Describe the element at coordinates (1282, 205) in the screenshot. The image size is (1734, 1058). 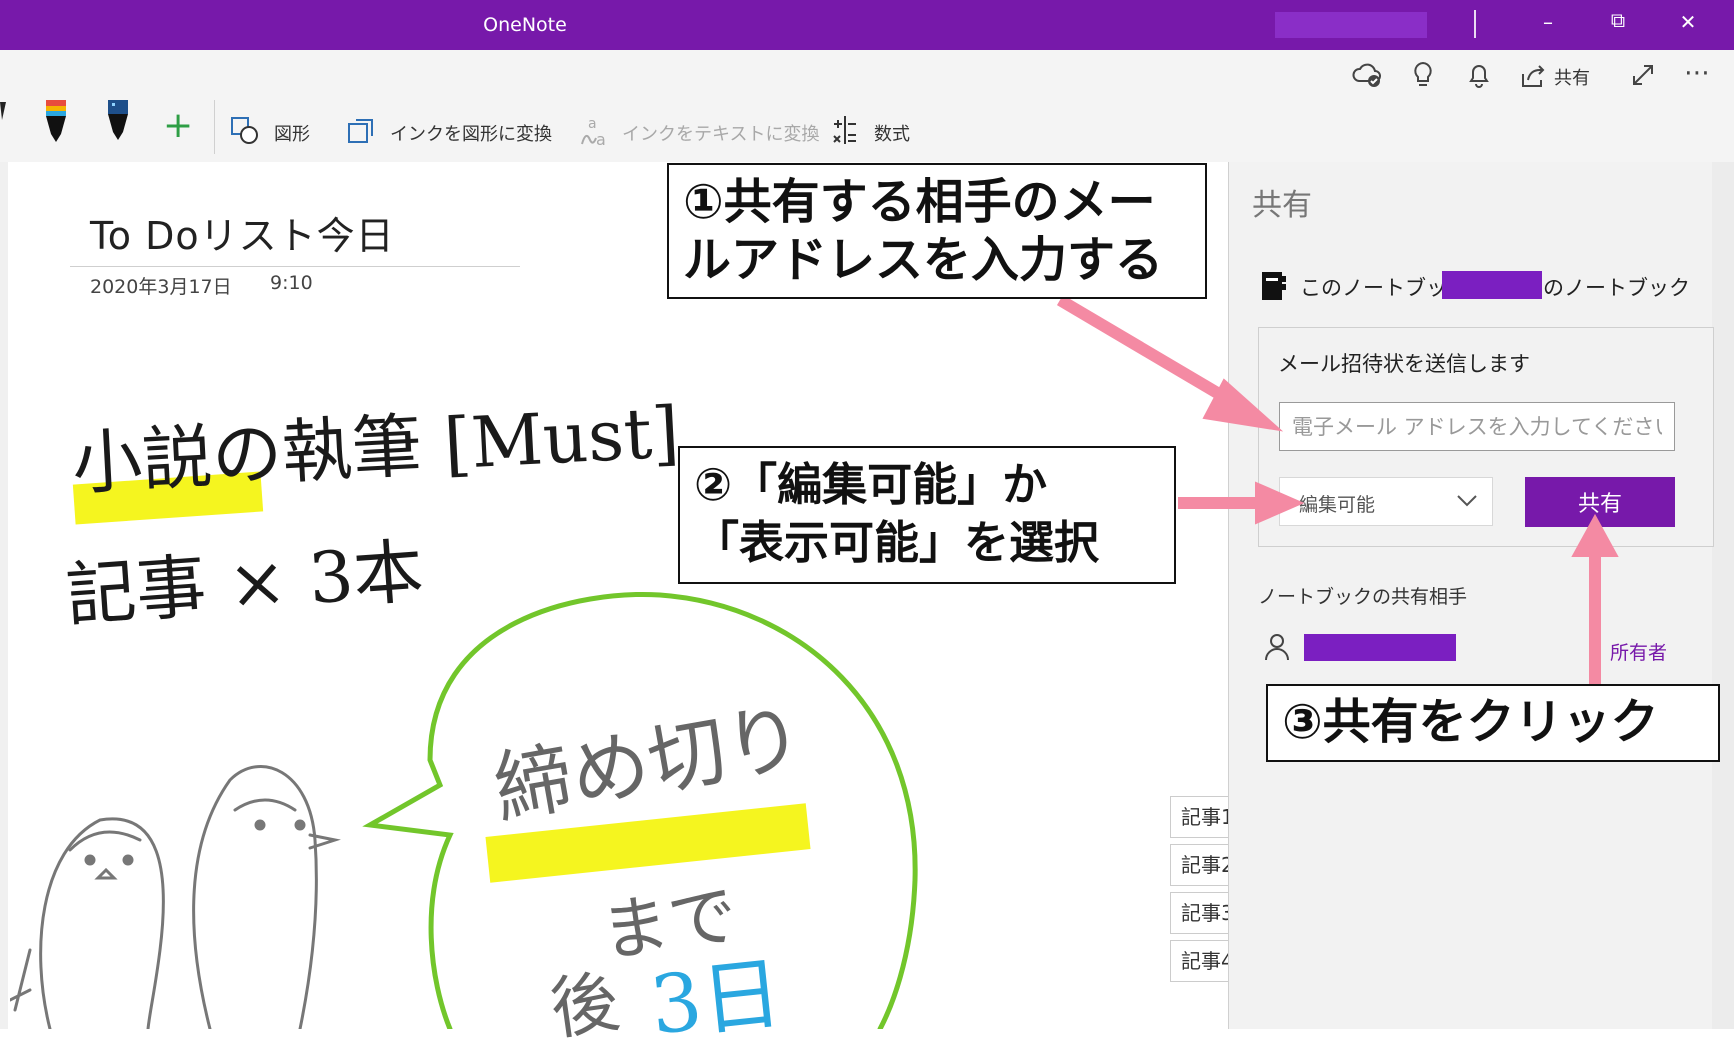
I see `share-panel-title: 共有` at that location.